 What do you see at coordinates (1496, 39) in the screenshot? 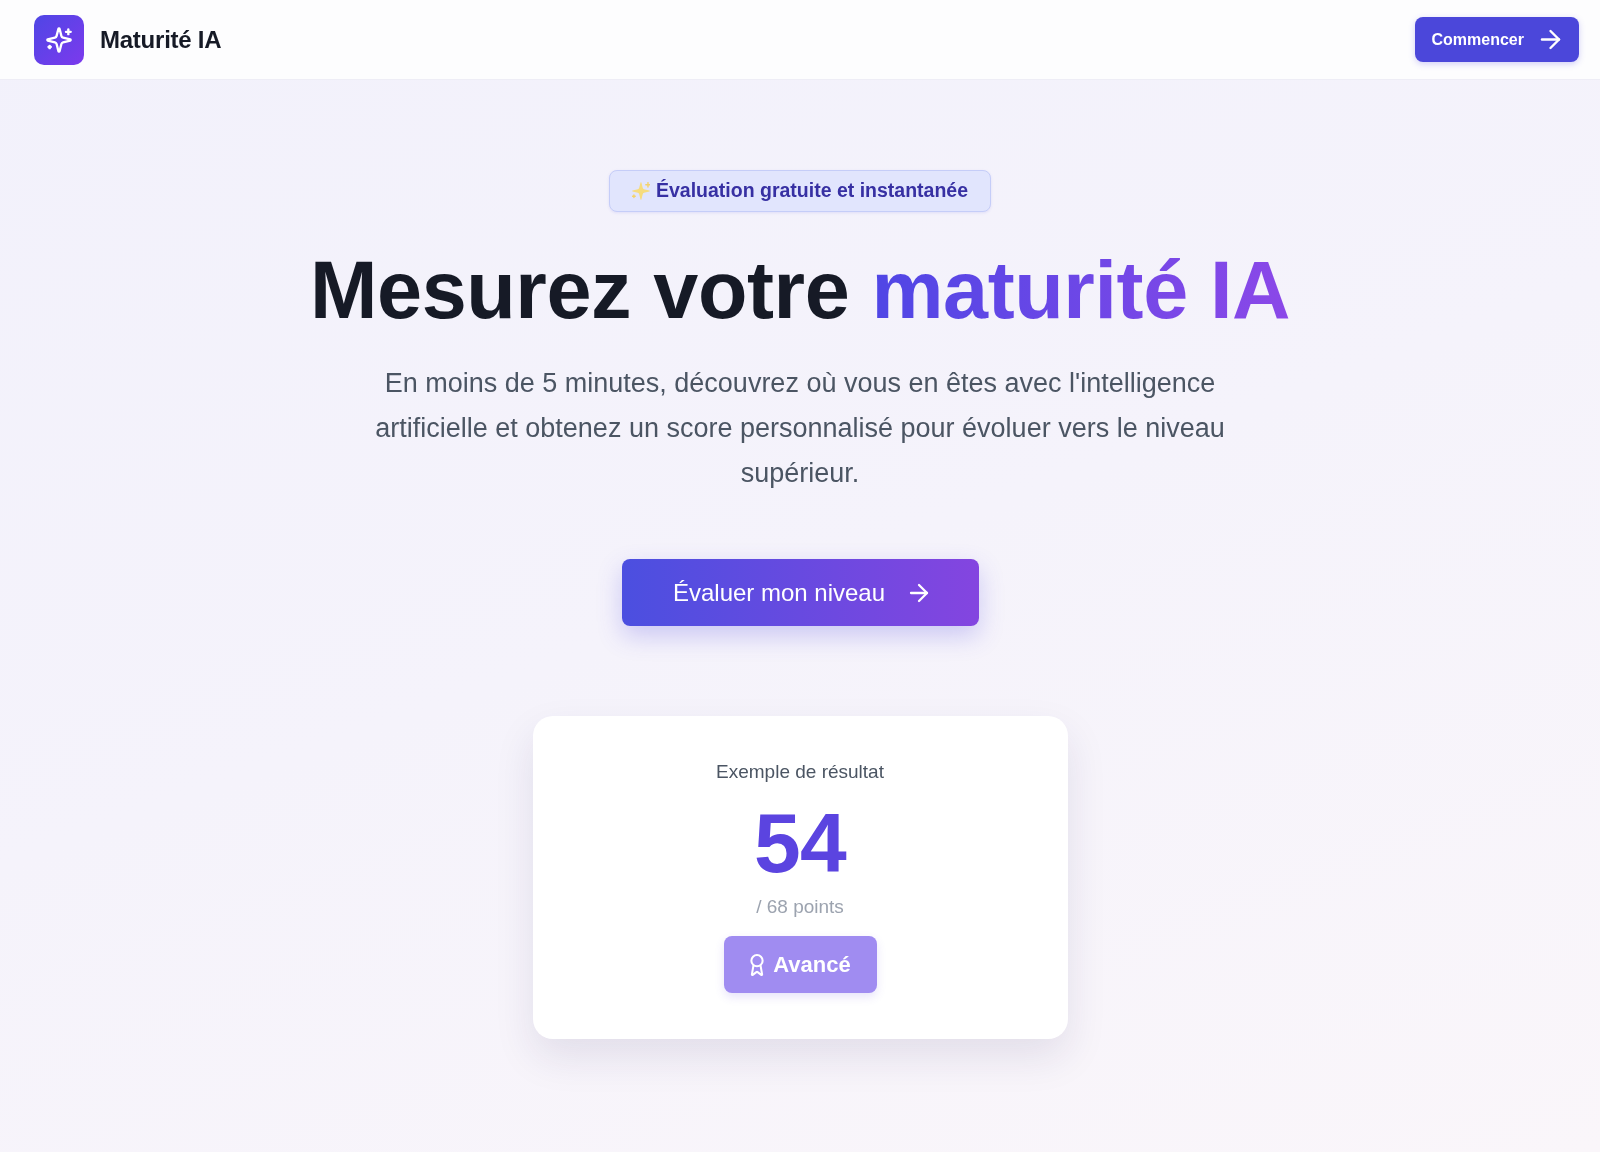
I see `start-button: Commencer` at bounding box center [1496, 39].